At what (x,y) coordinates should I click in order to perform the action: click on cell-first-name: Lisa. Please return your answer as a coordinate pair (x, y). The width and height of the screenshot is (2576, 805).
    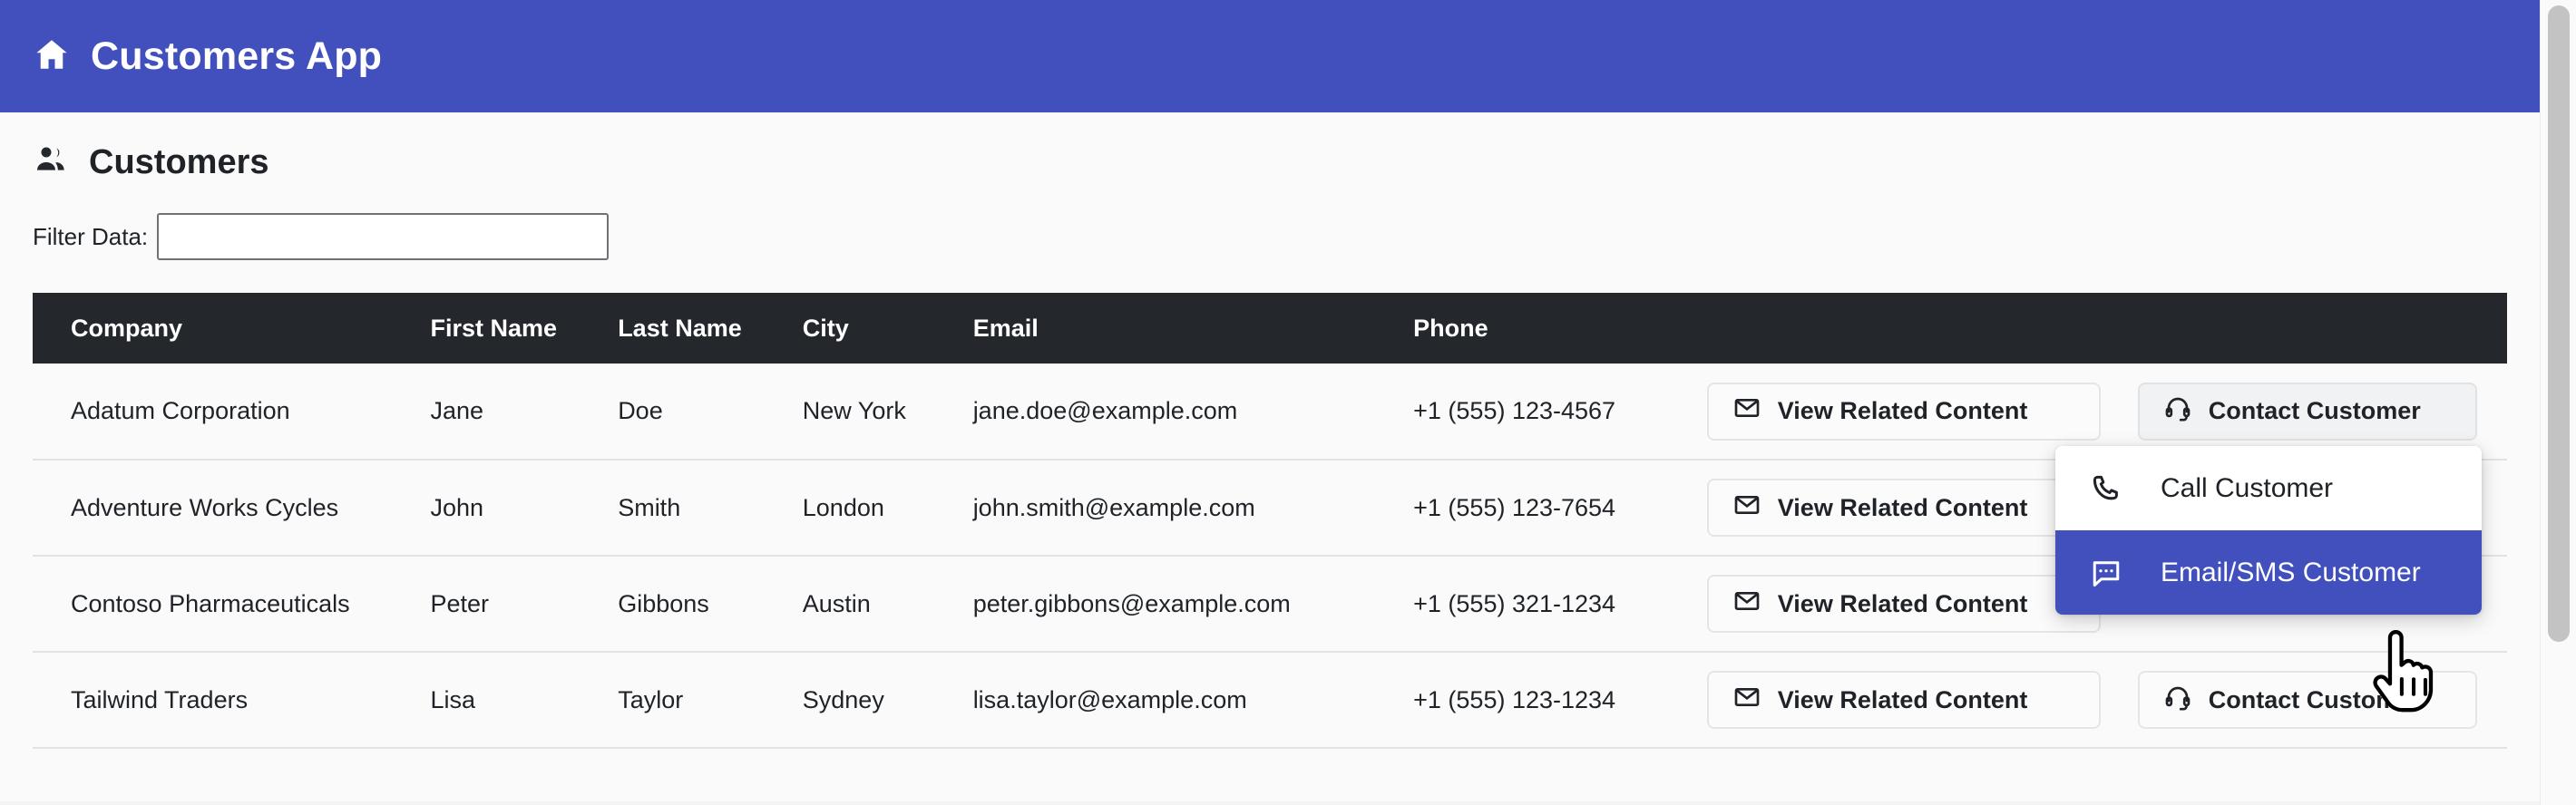
    Looking at the image, I should click on (524, 700).